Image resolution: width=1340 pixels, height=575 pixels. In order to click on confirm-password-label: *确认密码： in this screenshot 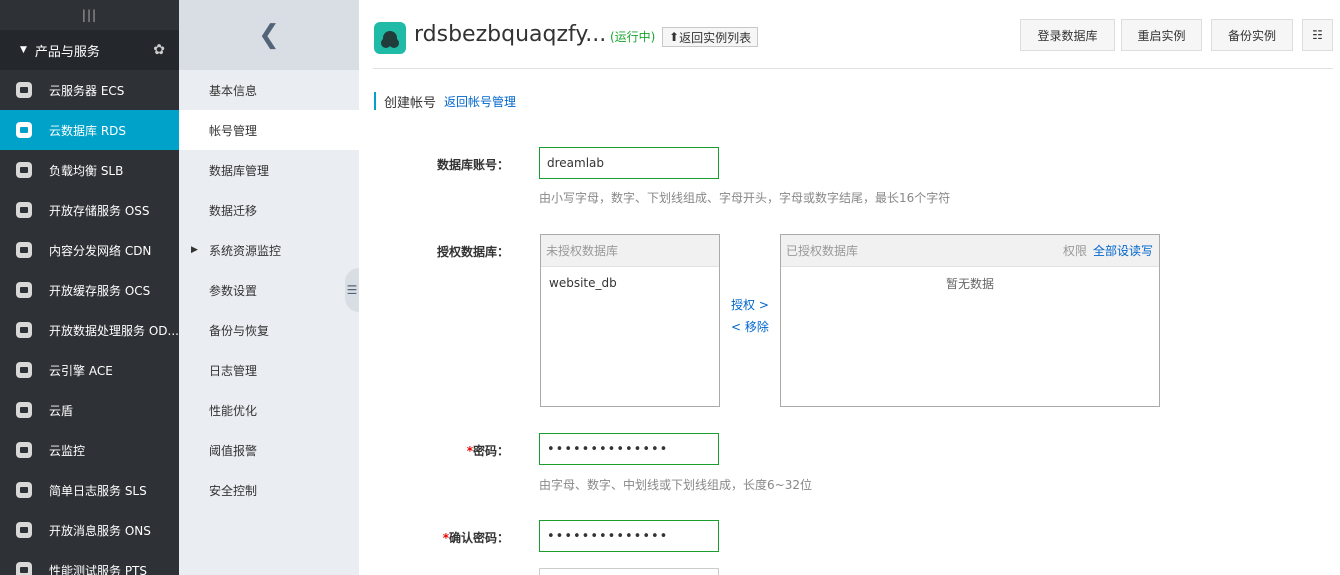, I will do `click(434, 537)`.